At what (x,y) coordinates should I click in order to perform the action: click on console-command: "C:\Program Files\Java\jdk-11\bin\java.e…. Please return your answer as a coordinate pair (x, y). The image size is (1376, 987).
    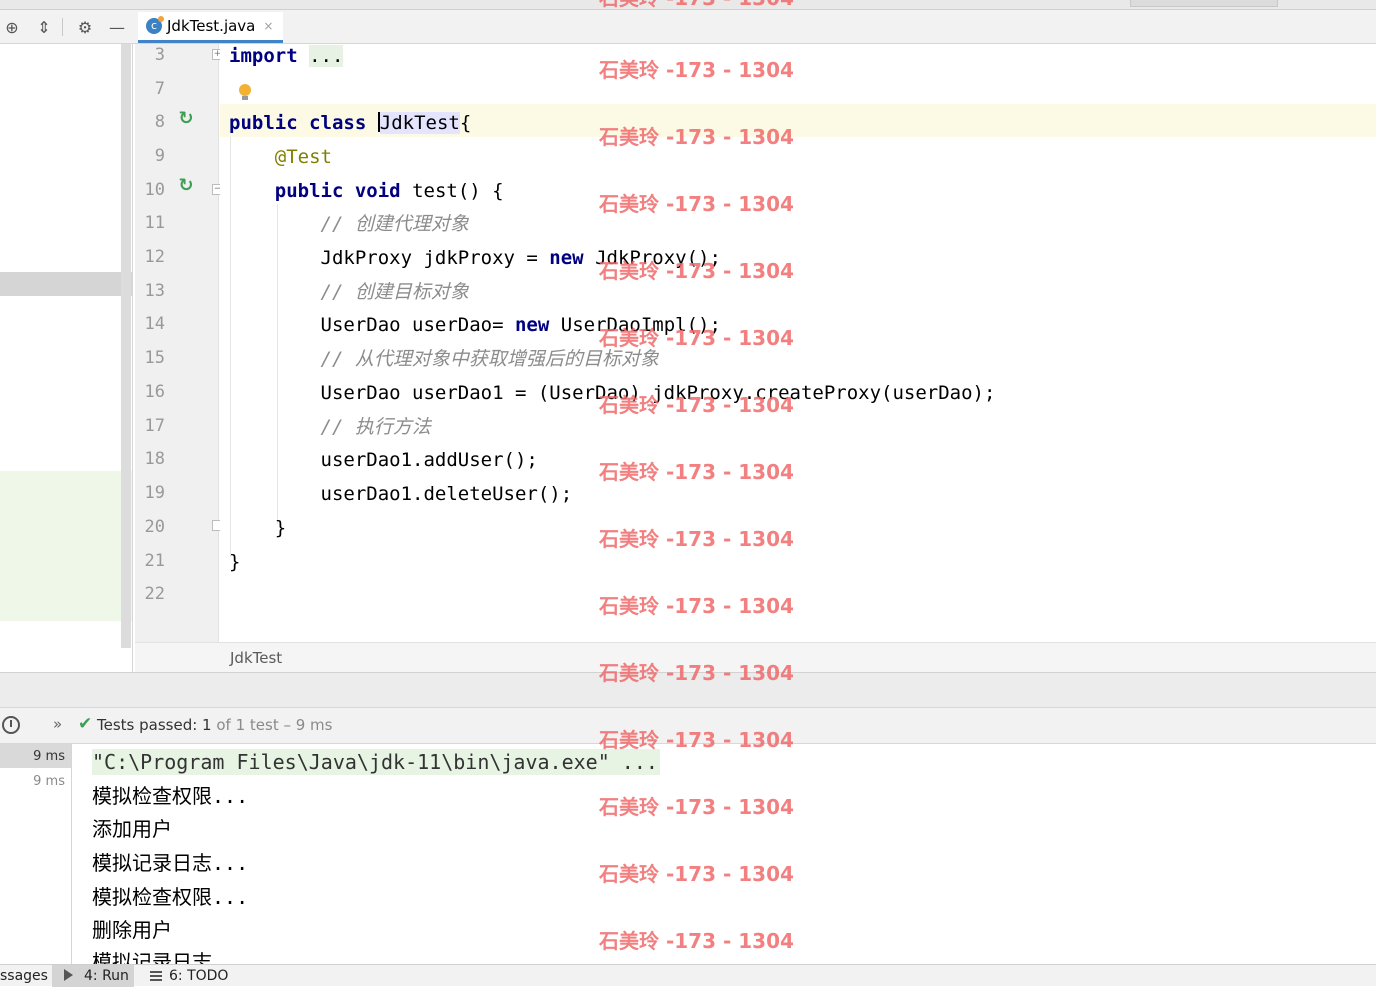
    Looking at the image, I should click on (376, 762).